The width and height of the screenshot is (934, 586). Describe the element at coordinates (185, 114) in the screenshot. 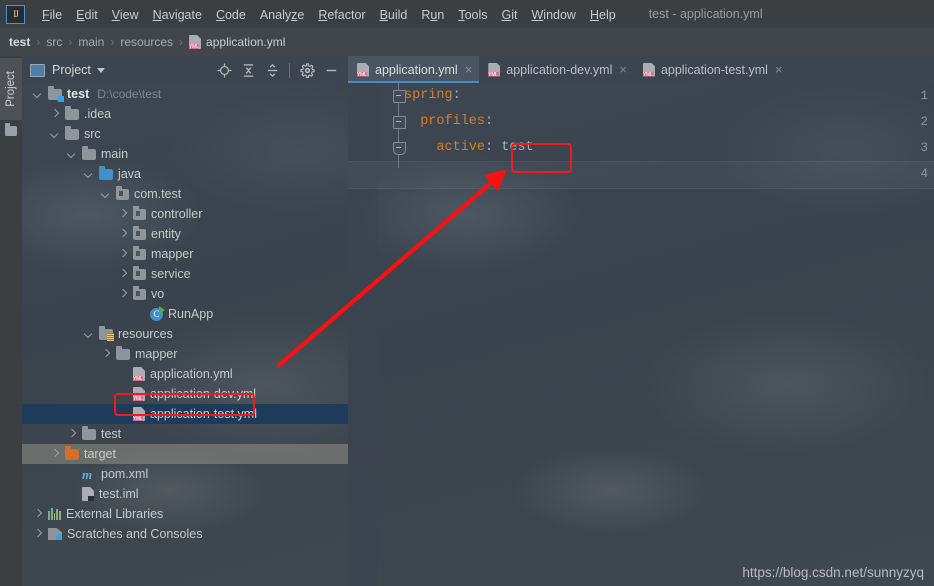

I see `tree-node--idea: .idea` at that location.